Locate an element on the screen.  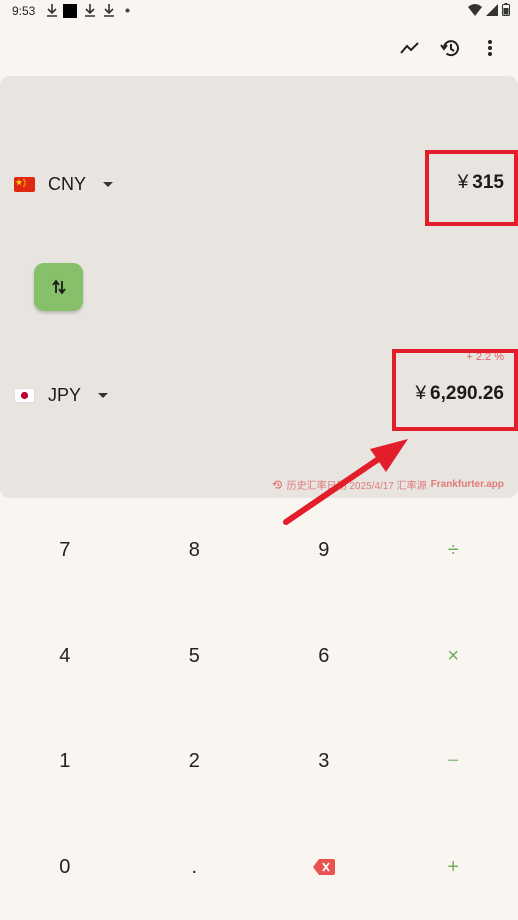
swap-currencies-button is located at coordinates (58, 287).